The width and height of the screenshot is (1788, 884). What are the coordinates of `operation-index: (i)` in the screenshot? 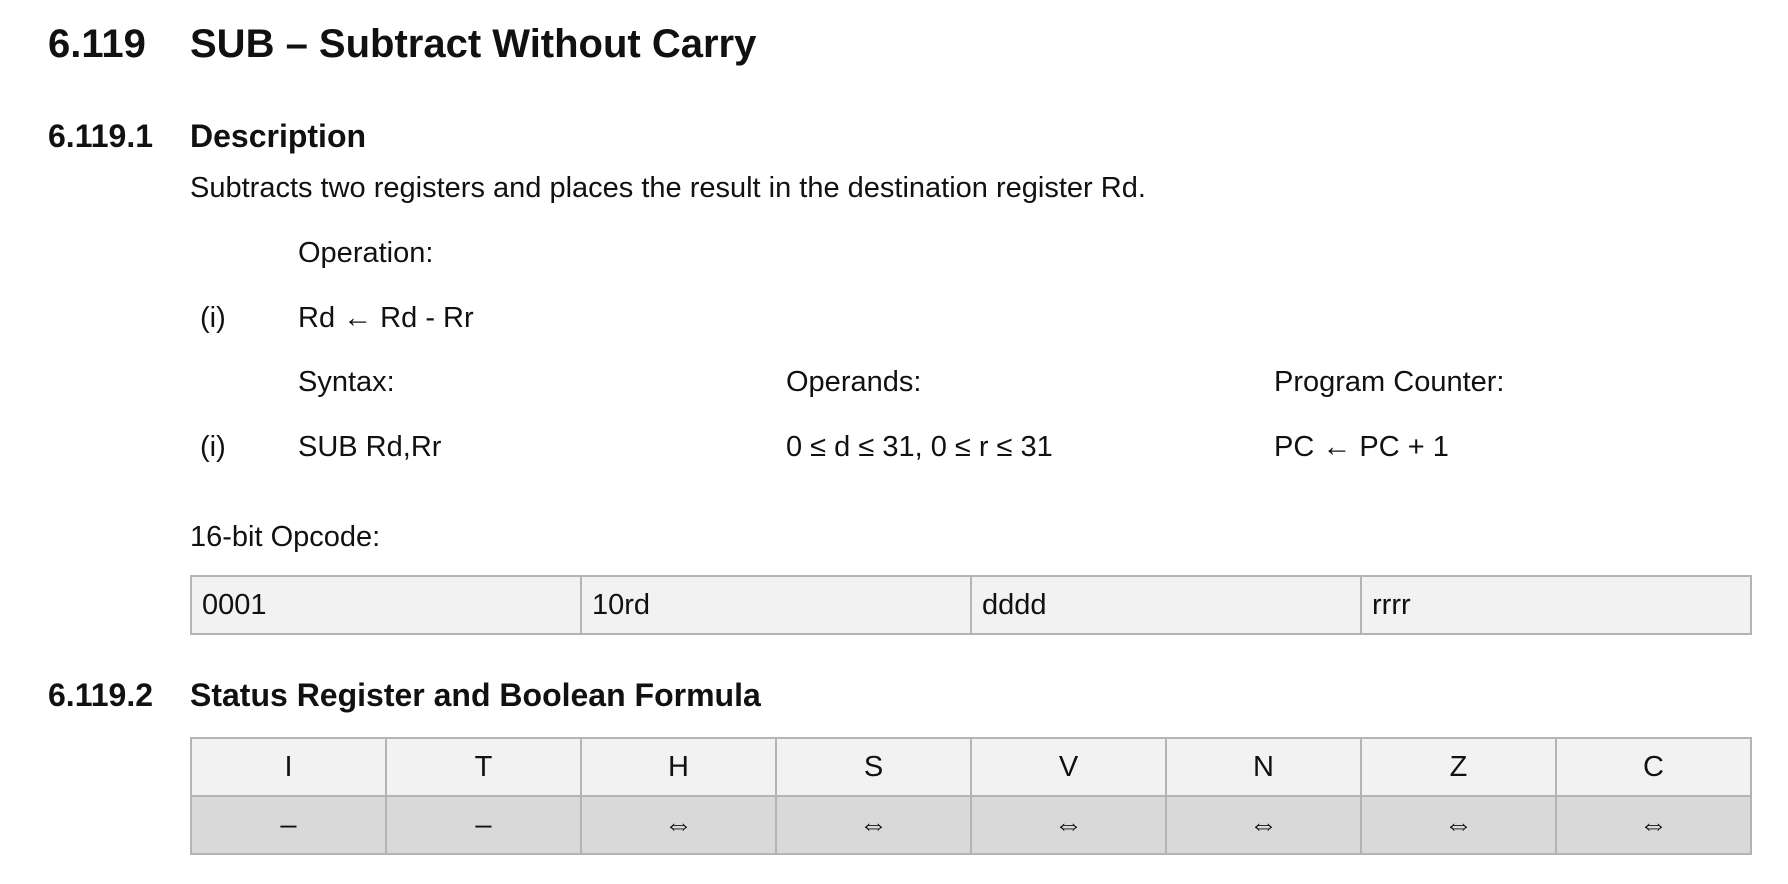 It's located at (213, 318).